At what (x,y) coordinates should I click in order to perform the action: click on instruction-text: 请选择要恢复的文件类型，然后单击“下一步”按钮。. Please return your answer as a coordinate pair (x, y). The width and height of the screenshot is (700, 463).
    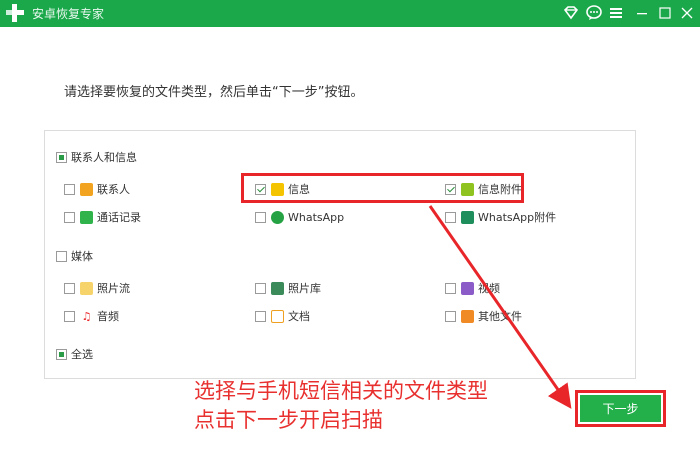
    Looking at the image, I should click on (214, 92).